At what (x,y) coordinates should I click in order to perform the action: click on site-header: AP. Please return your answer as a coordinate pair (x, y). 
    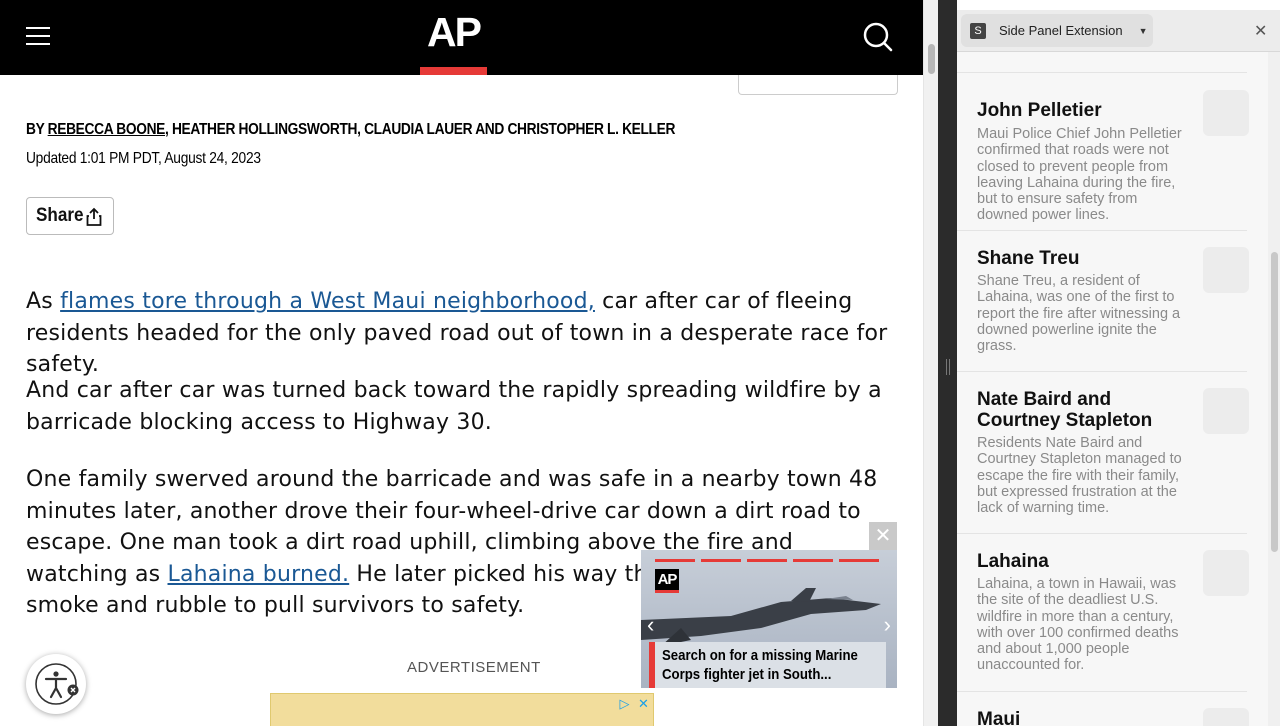
    Looking at the image, I should click on (461, 37).